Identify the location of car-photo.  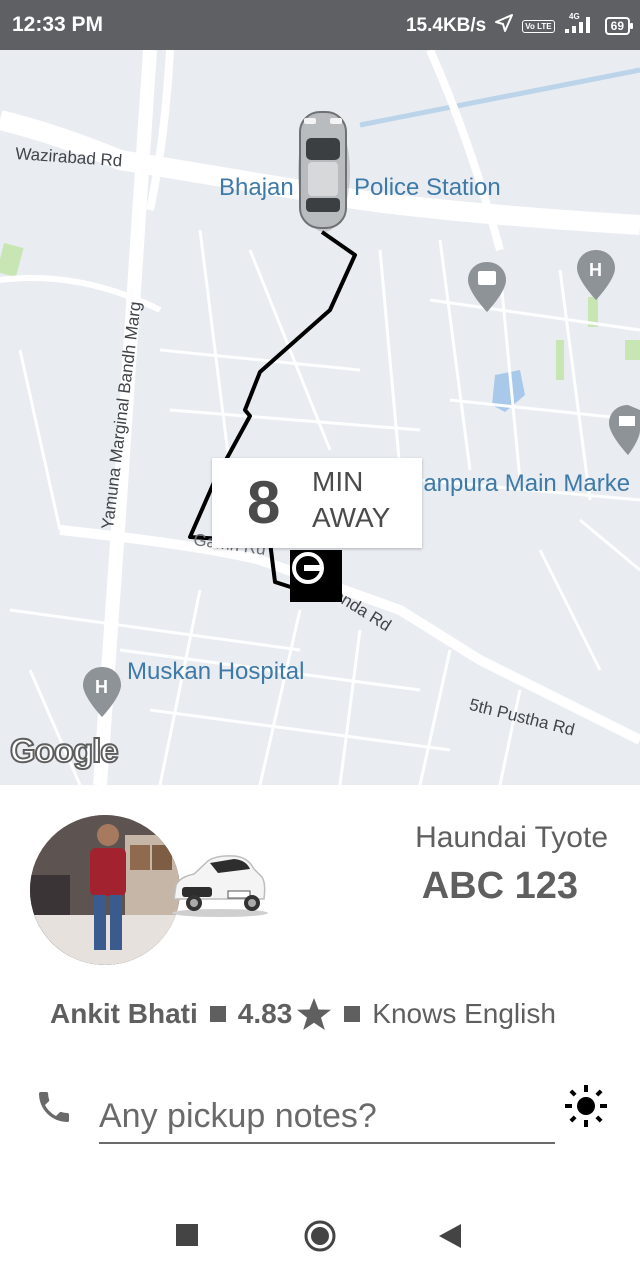
(219, 885).